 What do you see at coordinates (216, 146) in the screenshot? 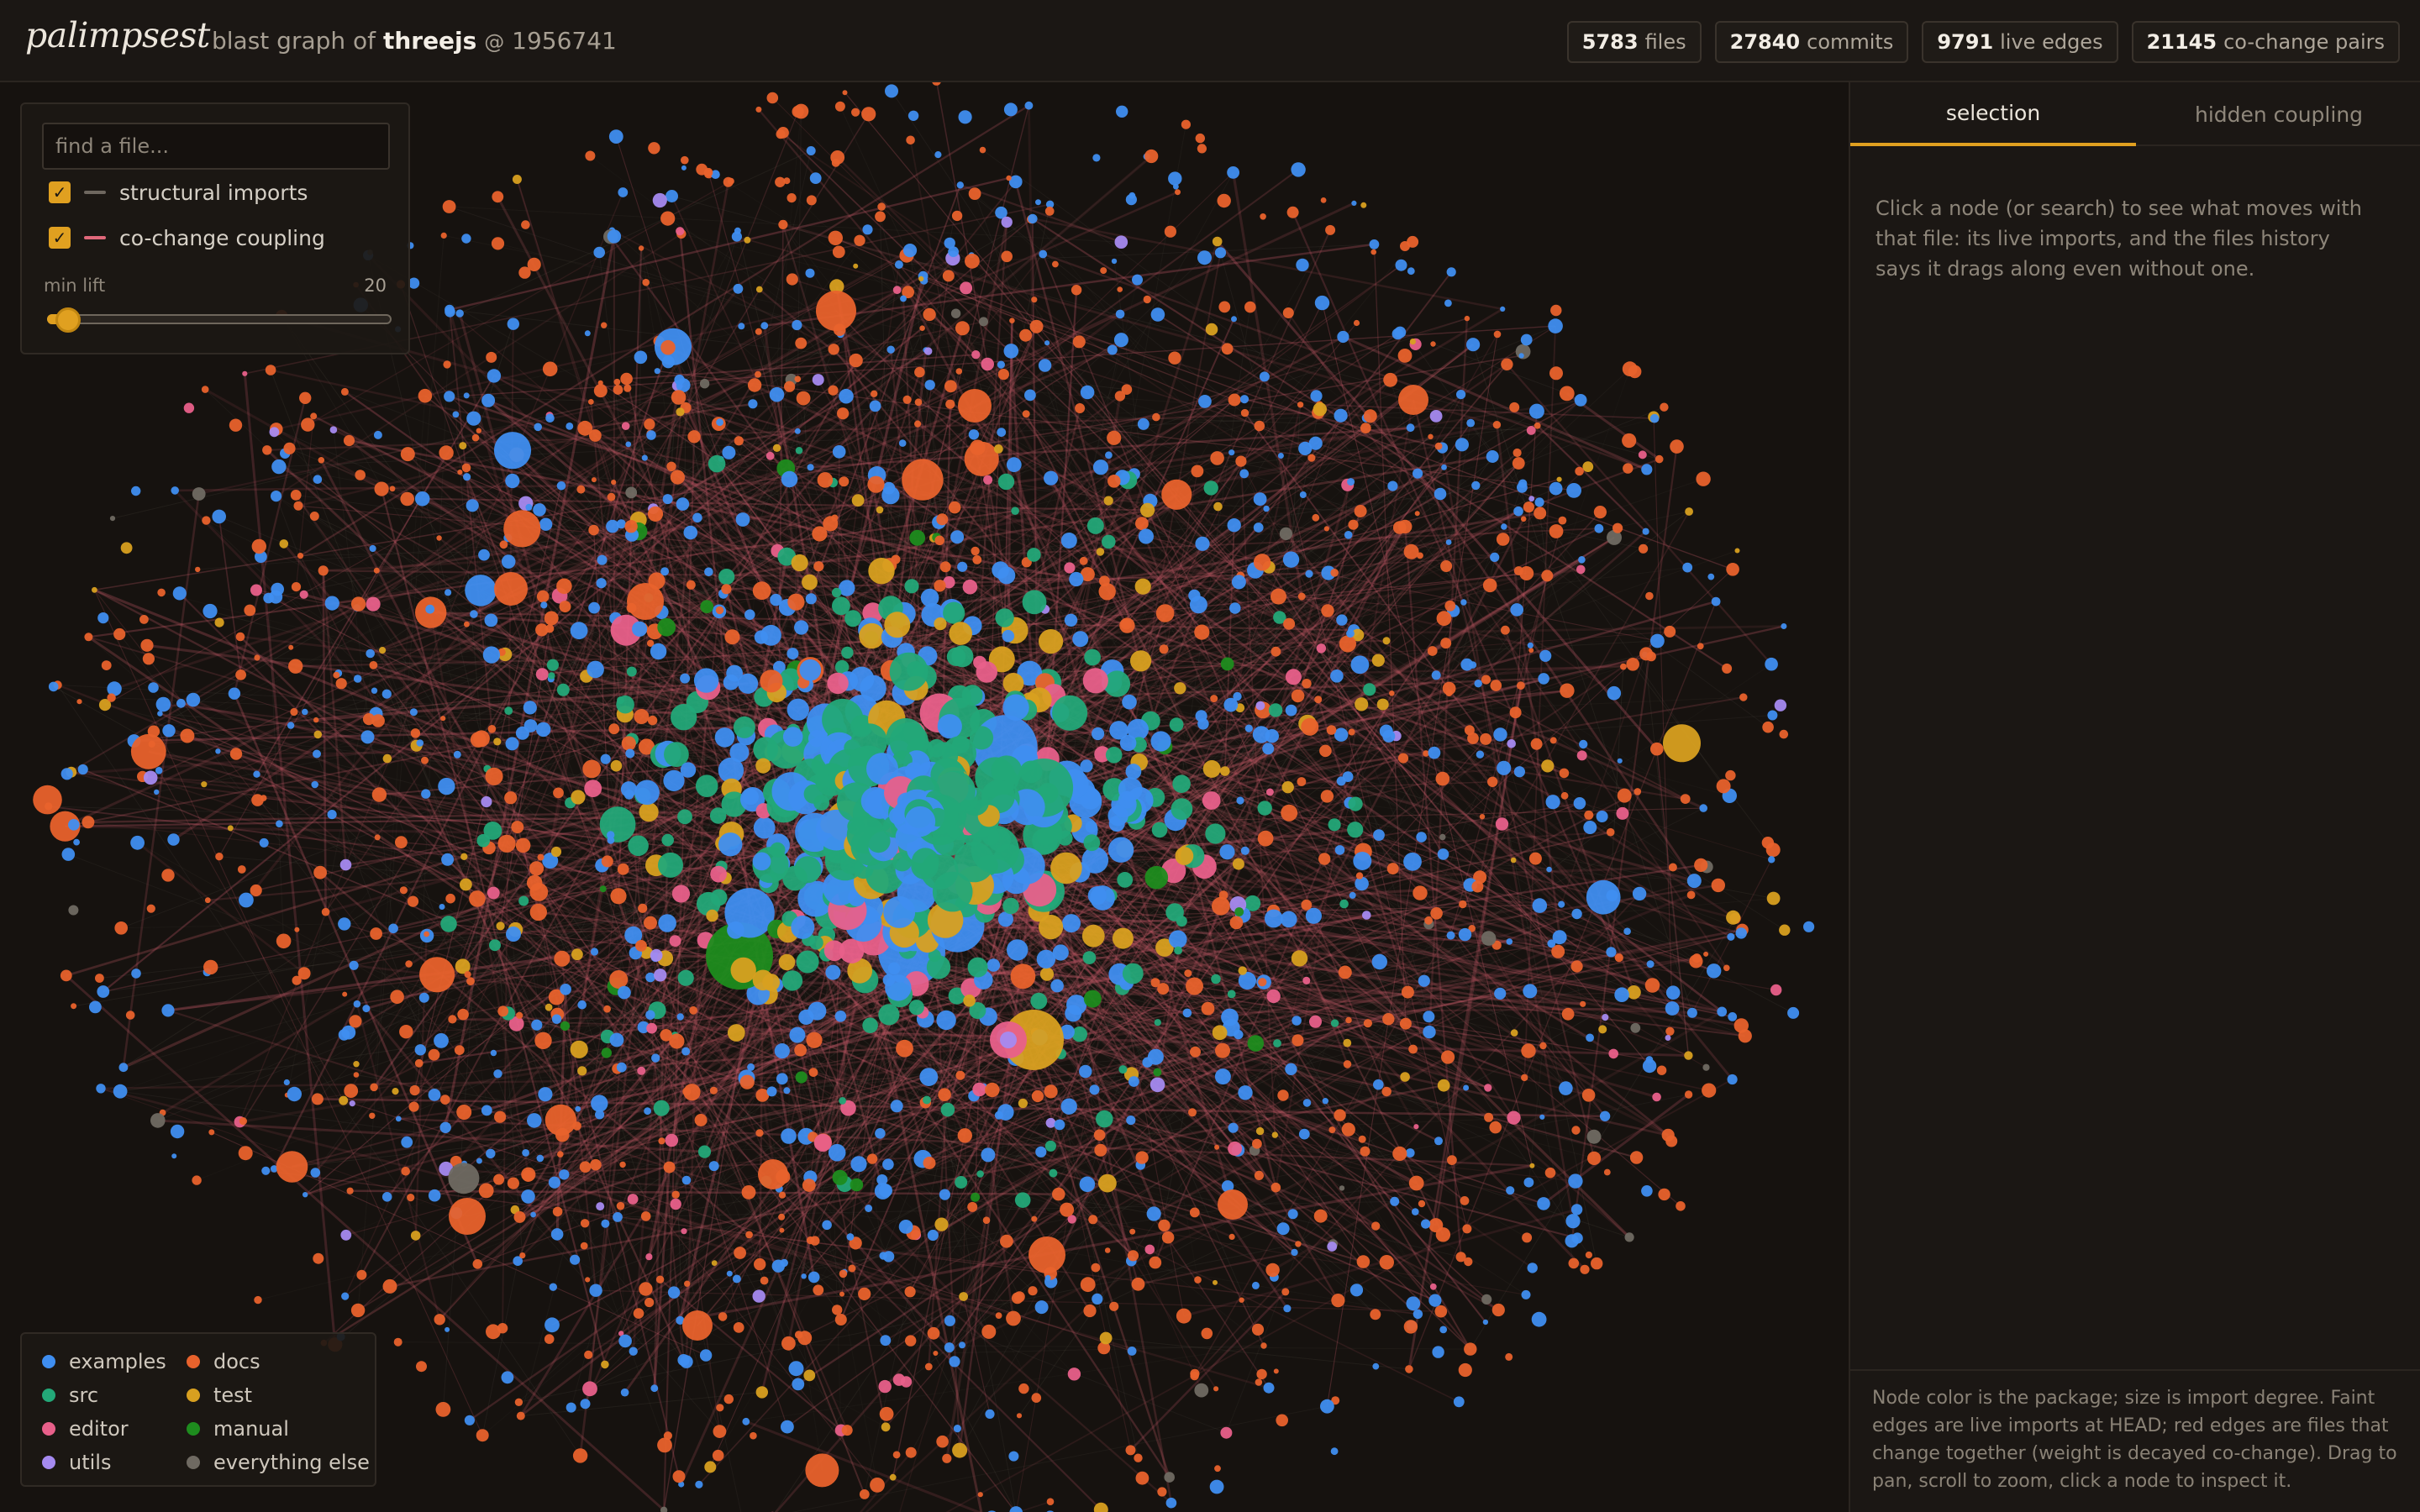
I see `file-search-input` at bounding box center [216, 146].